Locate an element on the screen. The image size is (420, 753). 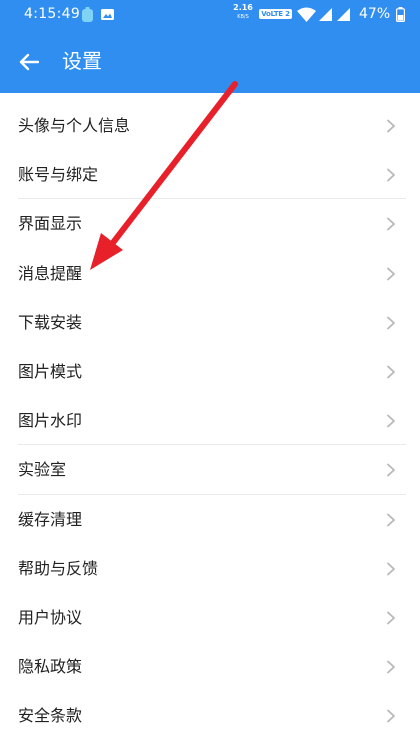
volte-badge: VoLTE 2 is located at coordinates (275, 14).